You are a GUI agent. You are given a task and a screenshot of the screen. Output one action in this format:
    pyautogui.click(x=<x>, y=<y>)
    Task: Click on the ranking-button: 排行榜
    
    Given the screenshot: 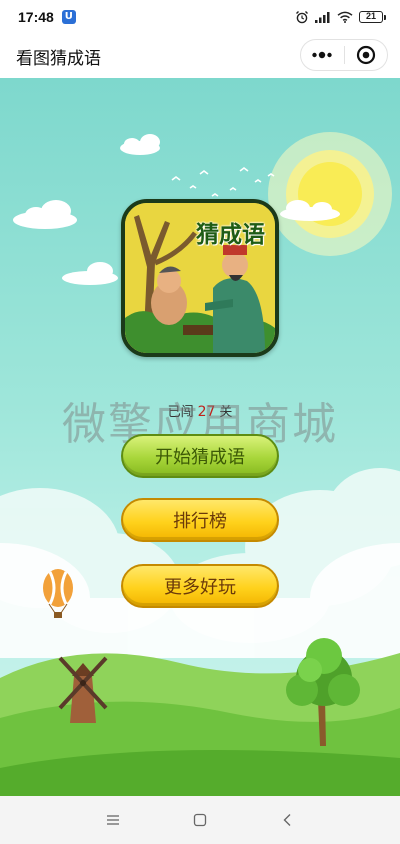 What is the action you would take?
    pyautogui.click(x=200, y=520)
    